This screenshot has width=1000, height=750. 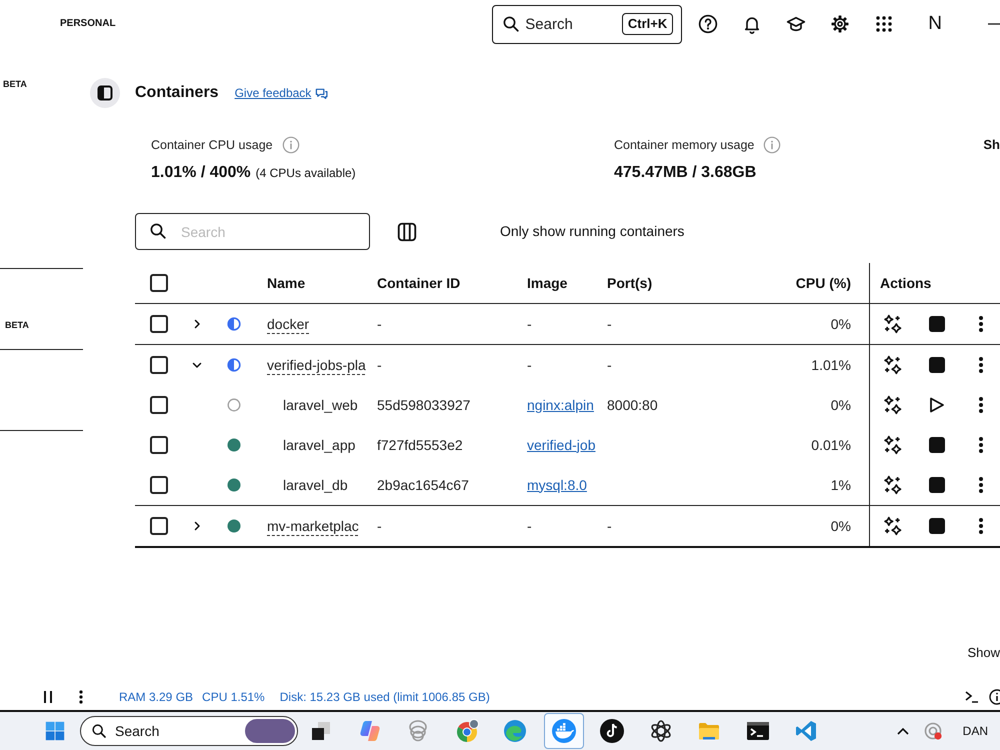 What do you see at coordinates (991, 145) in the screenshot?
I see `header-button: Sh` at bounding box center [991, 145].